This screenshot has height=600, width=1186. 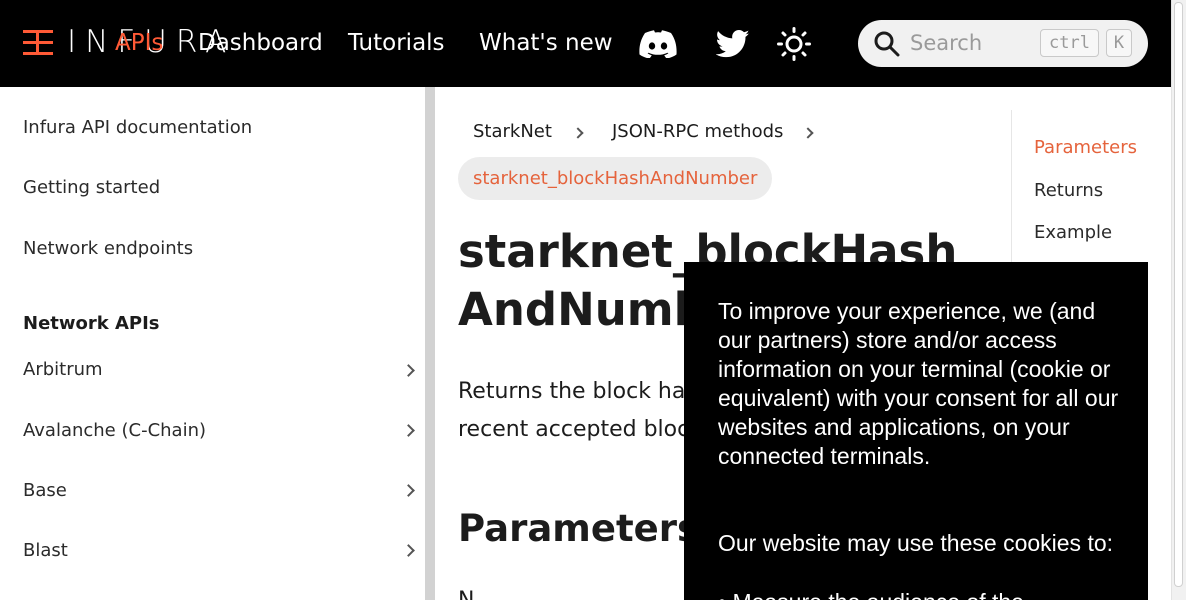 I want to click on search-input, so click(x=975, y=43).